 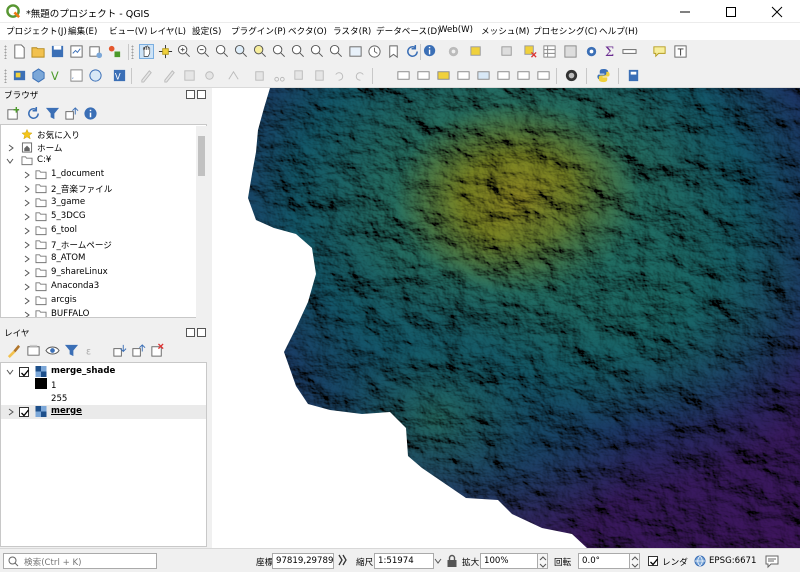 What do you see at coordinates (505, 31) in the screenshot?
I see `menu-mesh: メッシュ(M)` at bounding box center [505, 31].